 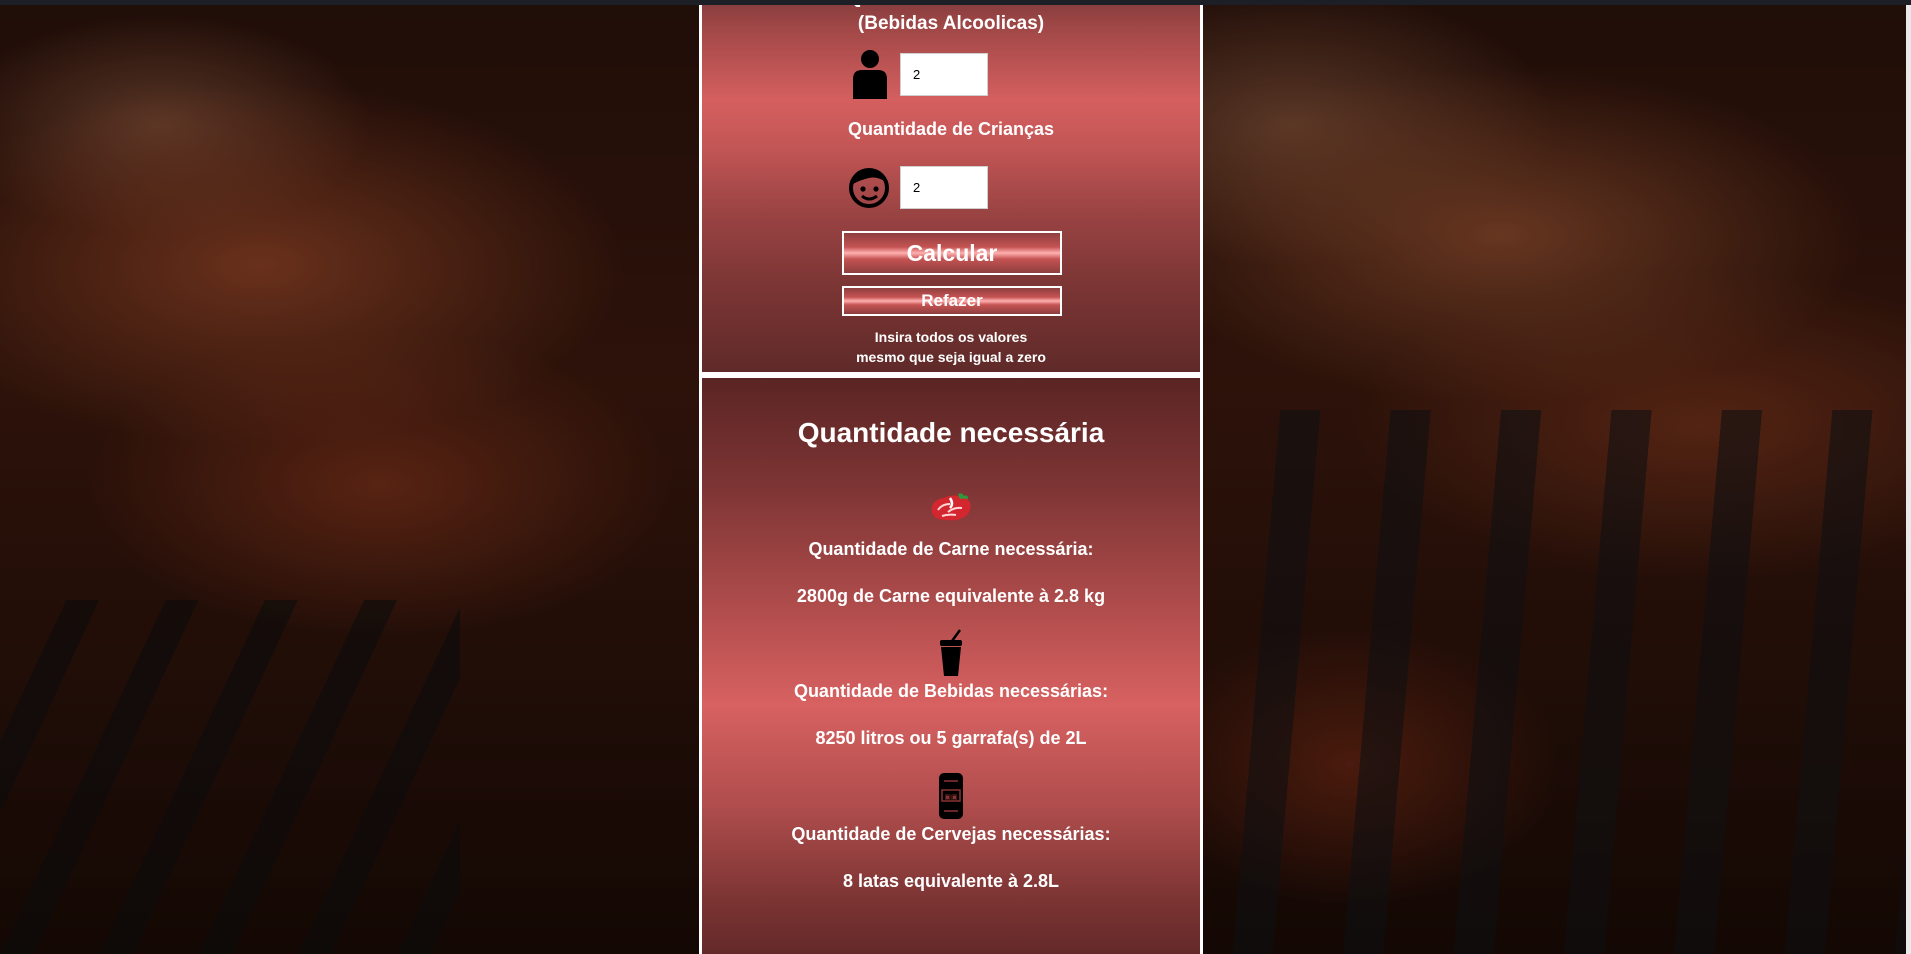 I want to click on beer-can-icon: ▣▣, so click(x=951, y=798).